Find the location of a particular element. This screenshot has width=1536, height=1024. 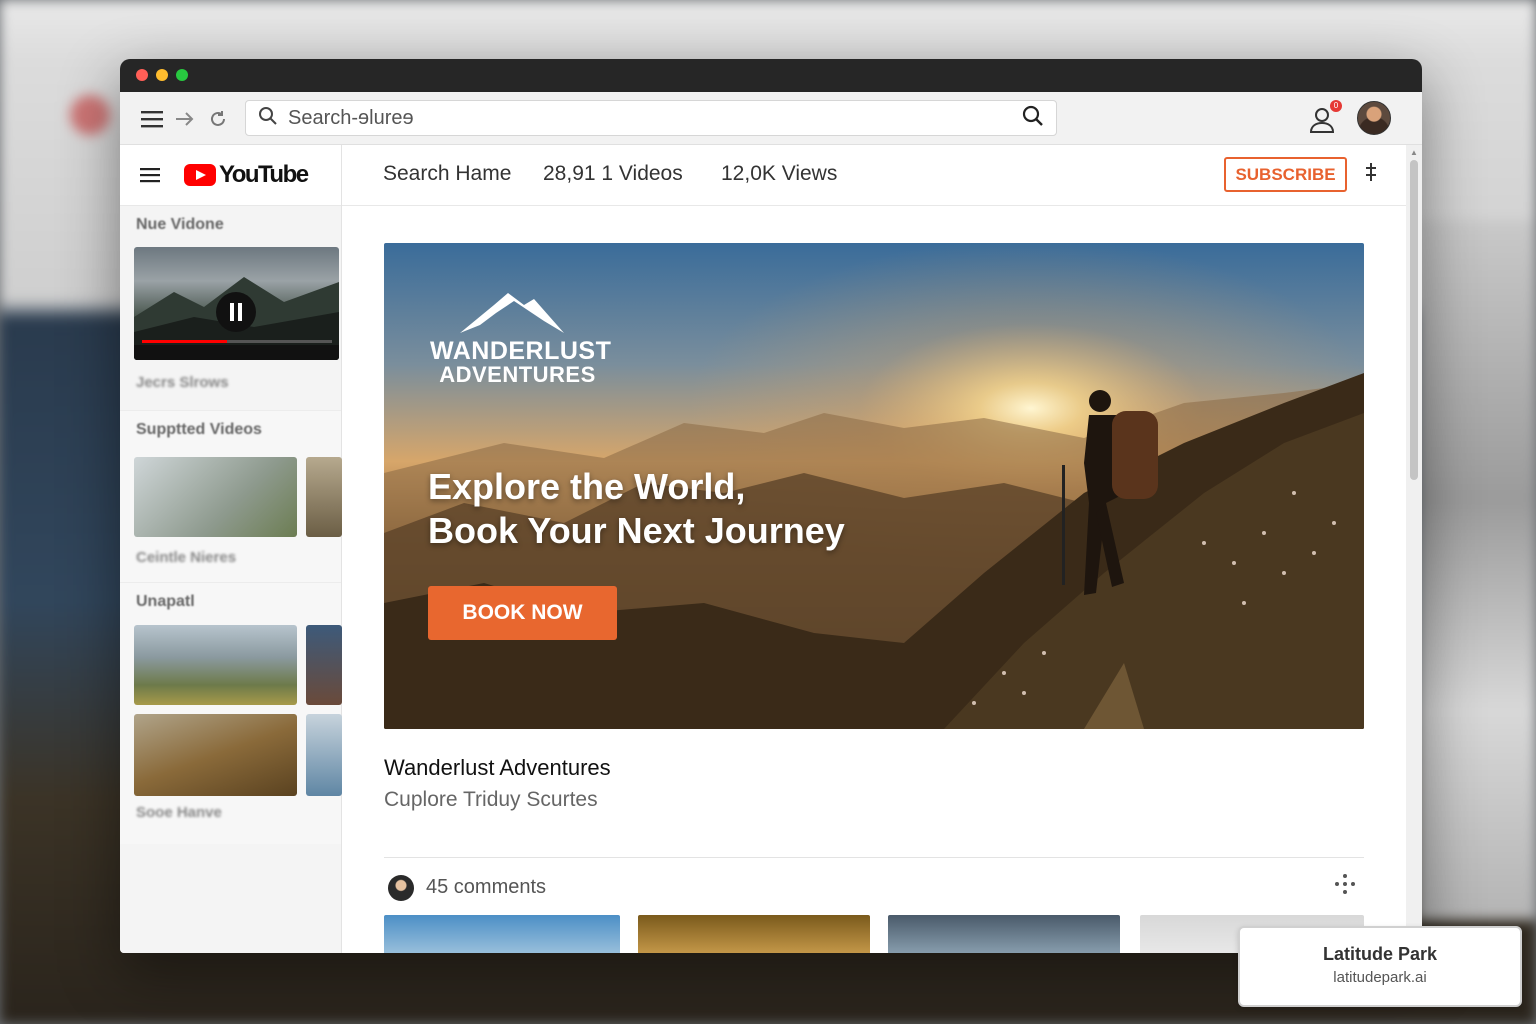

youtube-header: YouTube is located at coordinates (230, 175).